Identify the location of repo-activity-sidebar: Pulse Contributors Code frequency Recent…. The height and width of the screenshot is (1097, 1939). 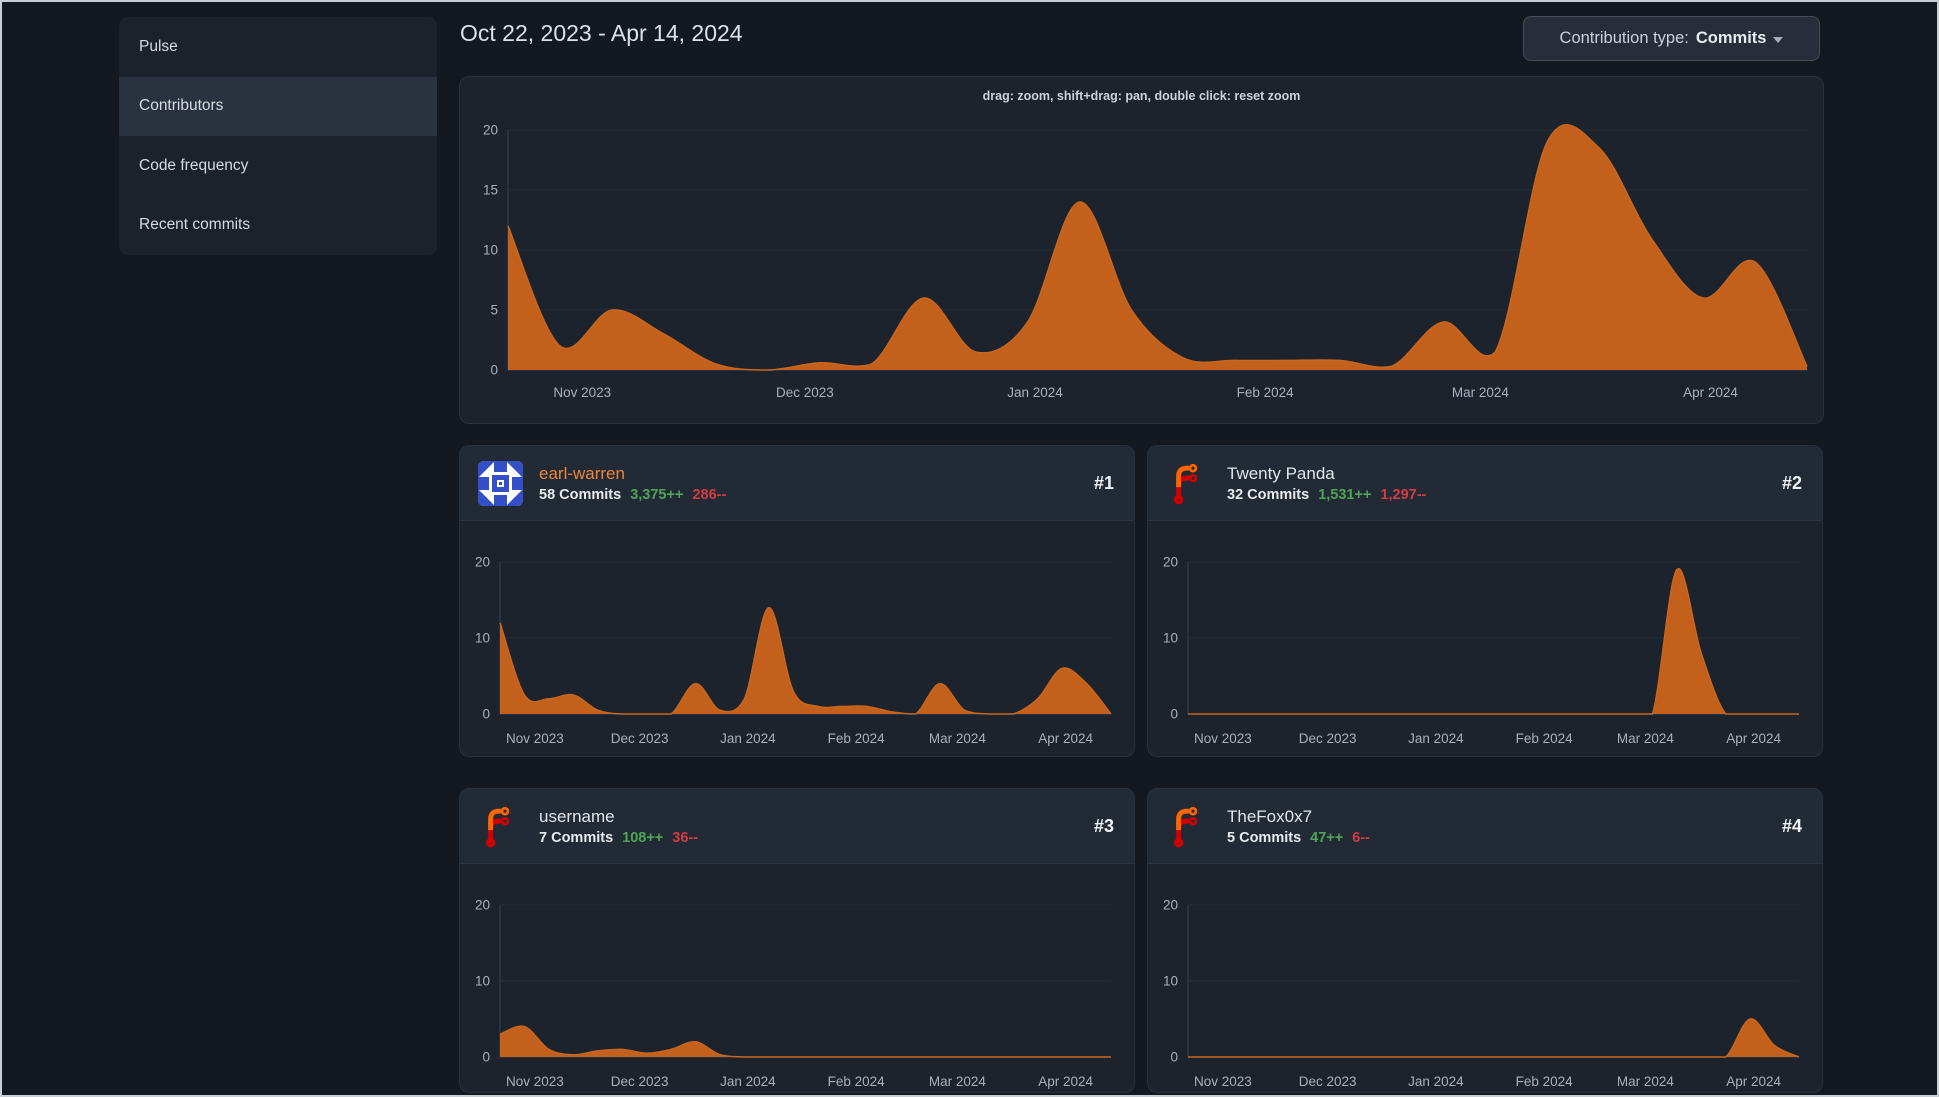
(278, 136).